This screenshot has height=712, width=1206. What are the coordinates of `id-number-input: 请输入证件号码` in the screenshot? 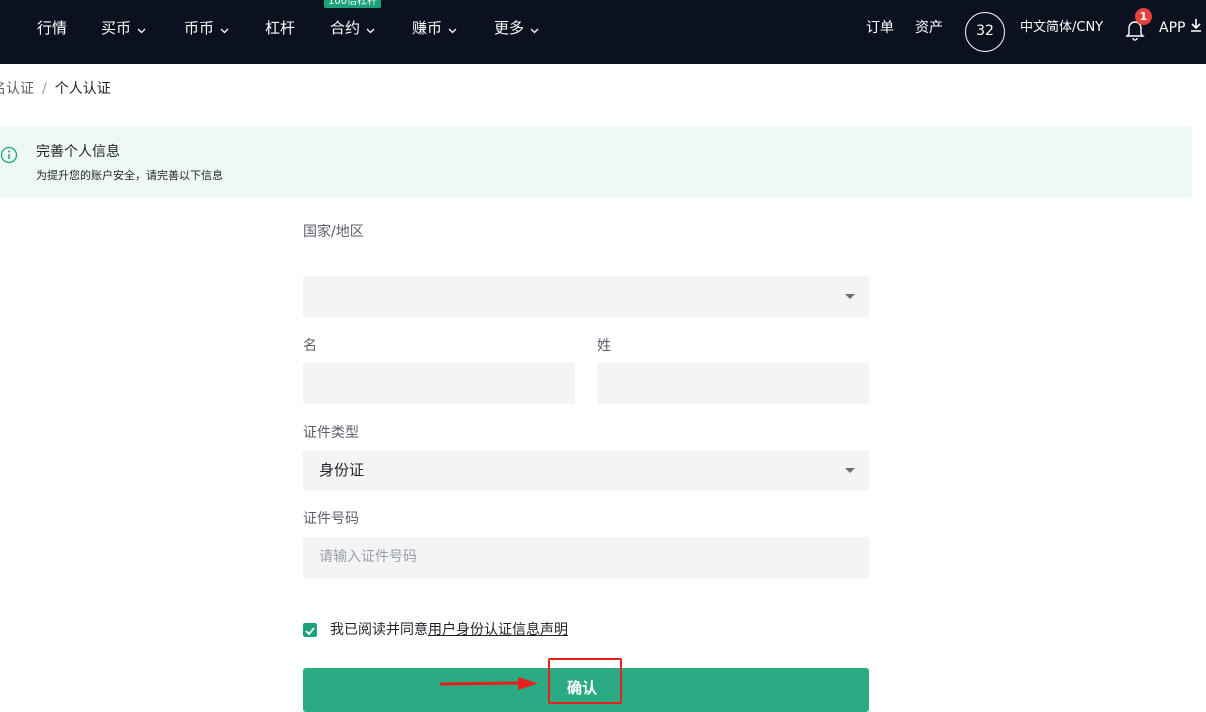 It's located at (586, 557).